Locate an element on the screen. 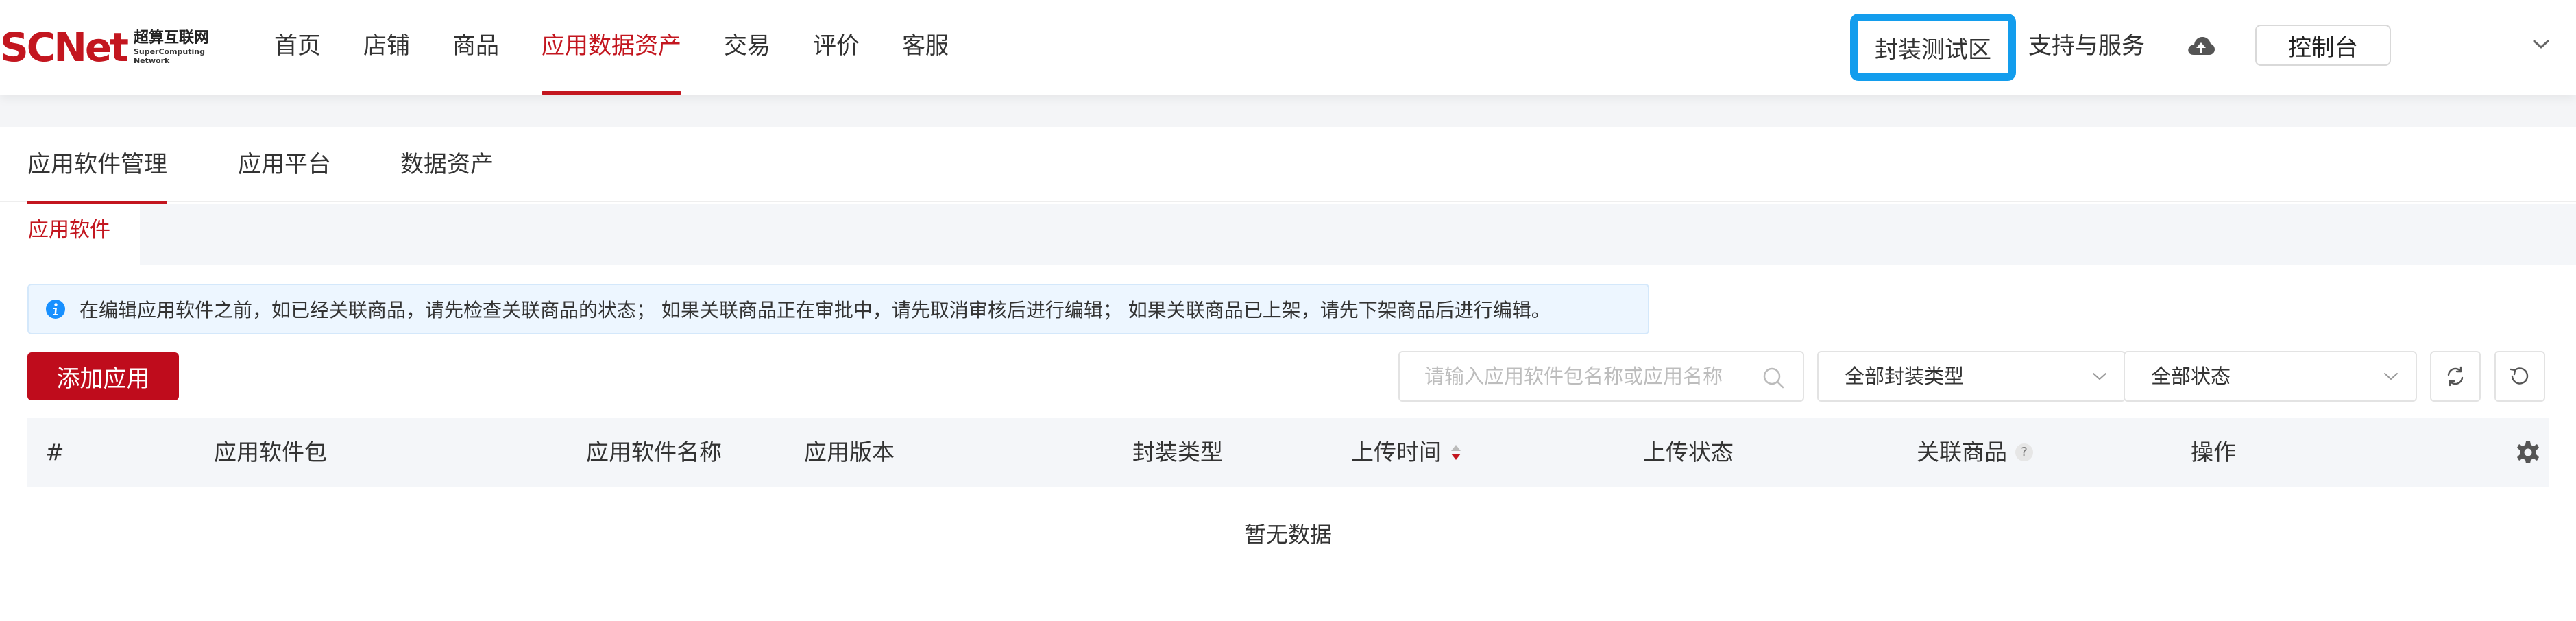 The image size is (2576, 621). refresh-button is located at coordinates (2455, 376).